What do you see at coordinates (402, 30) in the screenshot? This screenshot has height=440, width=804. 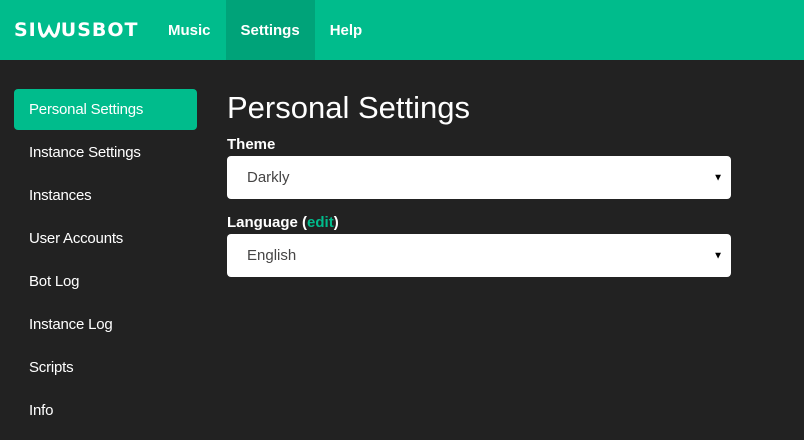 I see `top-navbar: SI USBOT Music Settings Help` at bounding box center [402, 30].